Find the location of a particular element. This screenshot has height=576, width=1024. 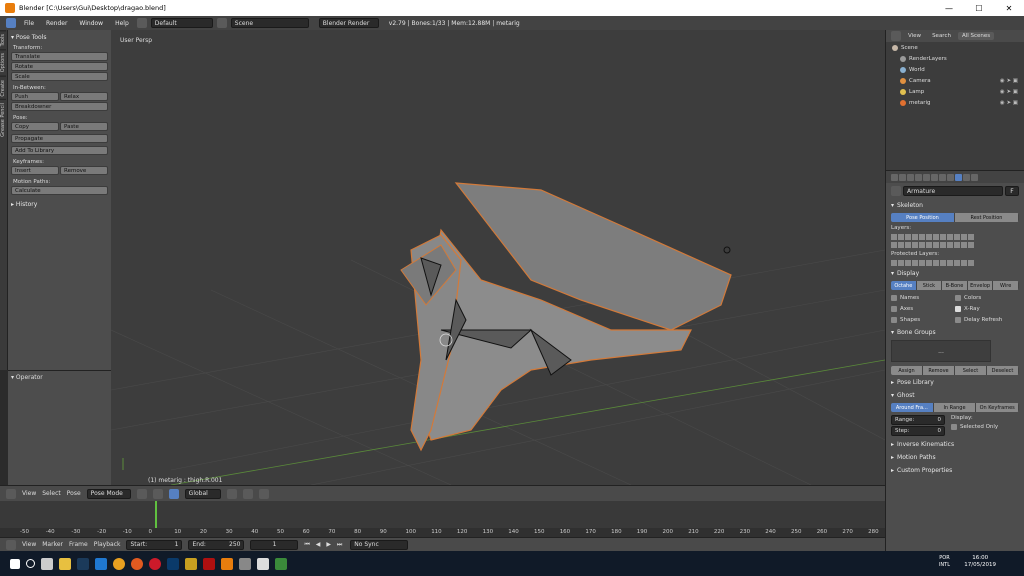

menu-file: File is located at coordinates (29, 23).